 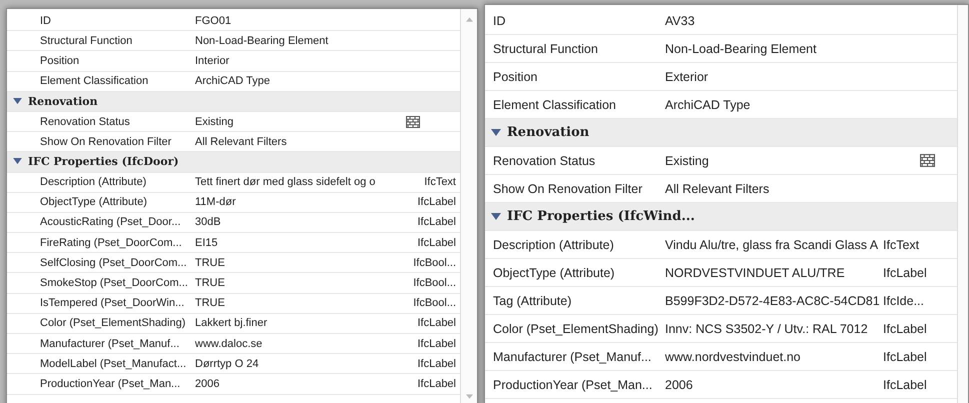 I want to click on property-value: Tett finert dør med glass sidefelt og o, so click(x=285, y=182).